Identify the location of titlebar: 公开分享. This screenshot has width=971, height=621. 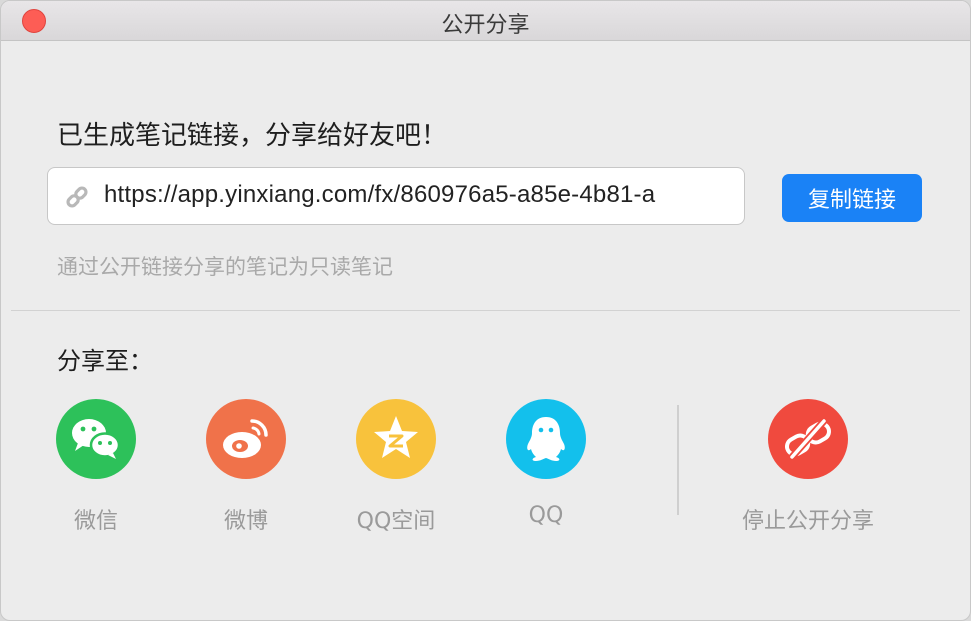
(485, 21).